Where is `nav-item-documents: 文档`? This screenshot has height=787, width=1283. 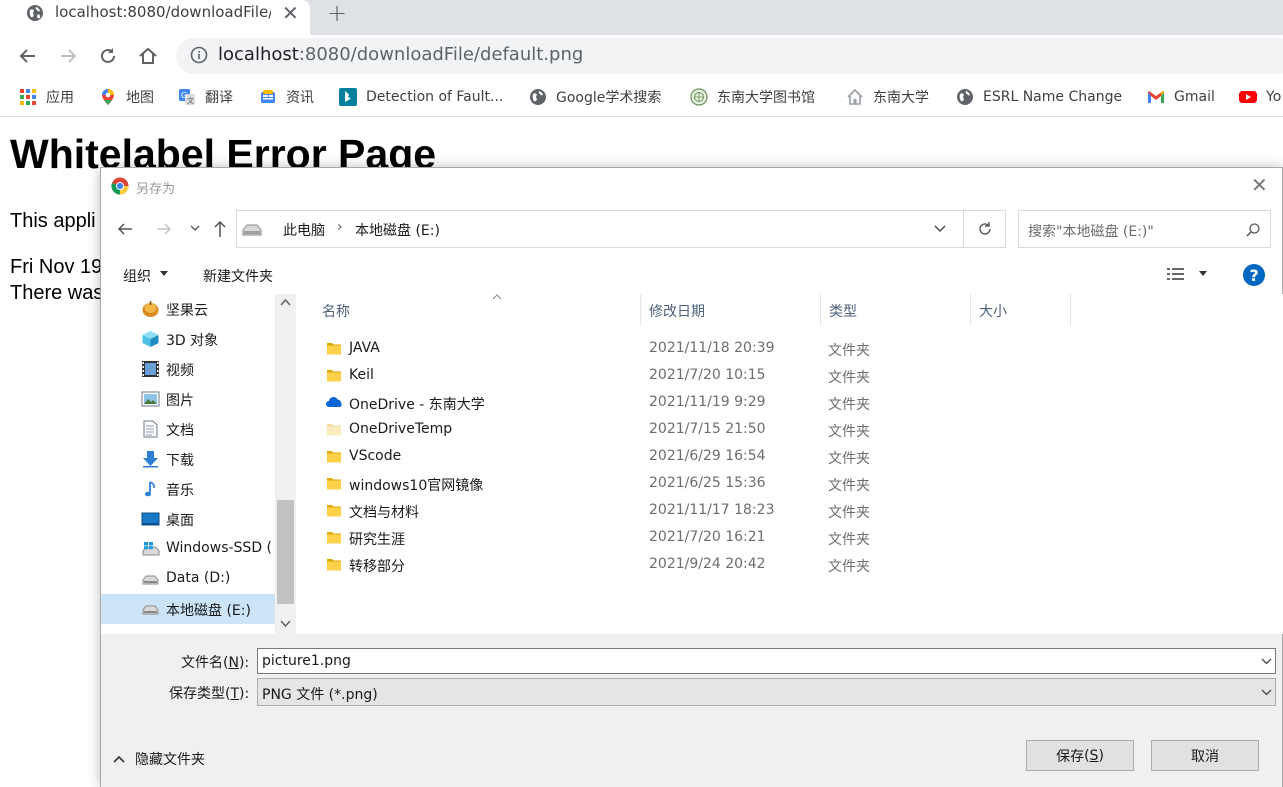
nav-item-documents: 文档 is located at coordinates (188, 429).